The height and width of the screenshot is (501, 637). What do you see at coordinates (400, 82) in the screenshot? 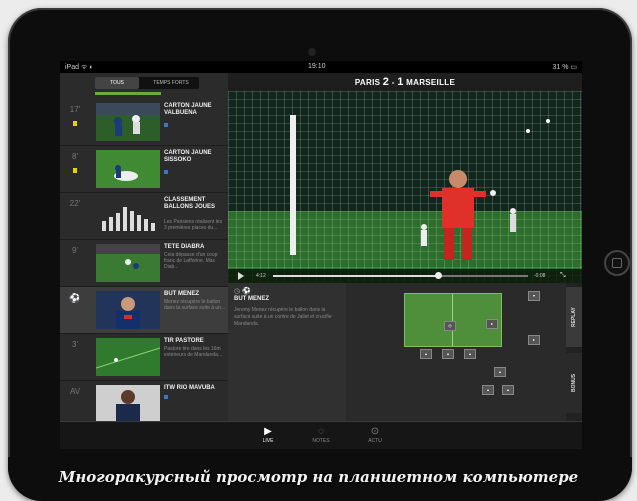
I see `away-score: 1` at bounding box center [400, 82].